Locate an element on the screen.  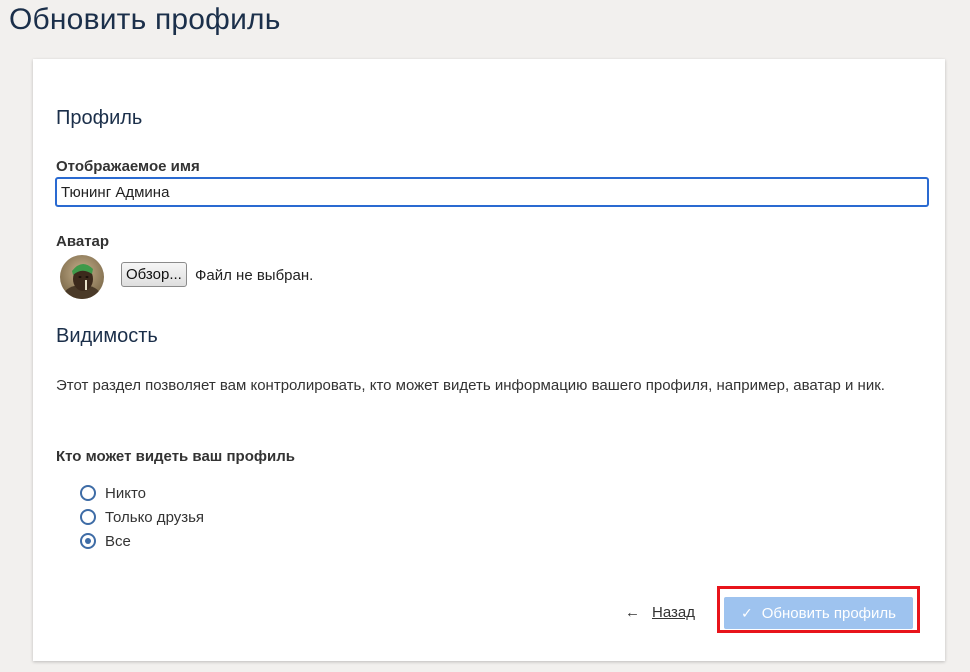
radio-option-nobody: Никто is located at coordinates (113, 493).